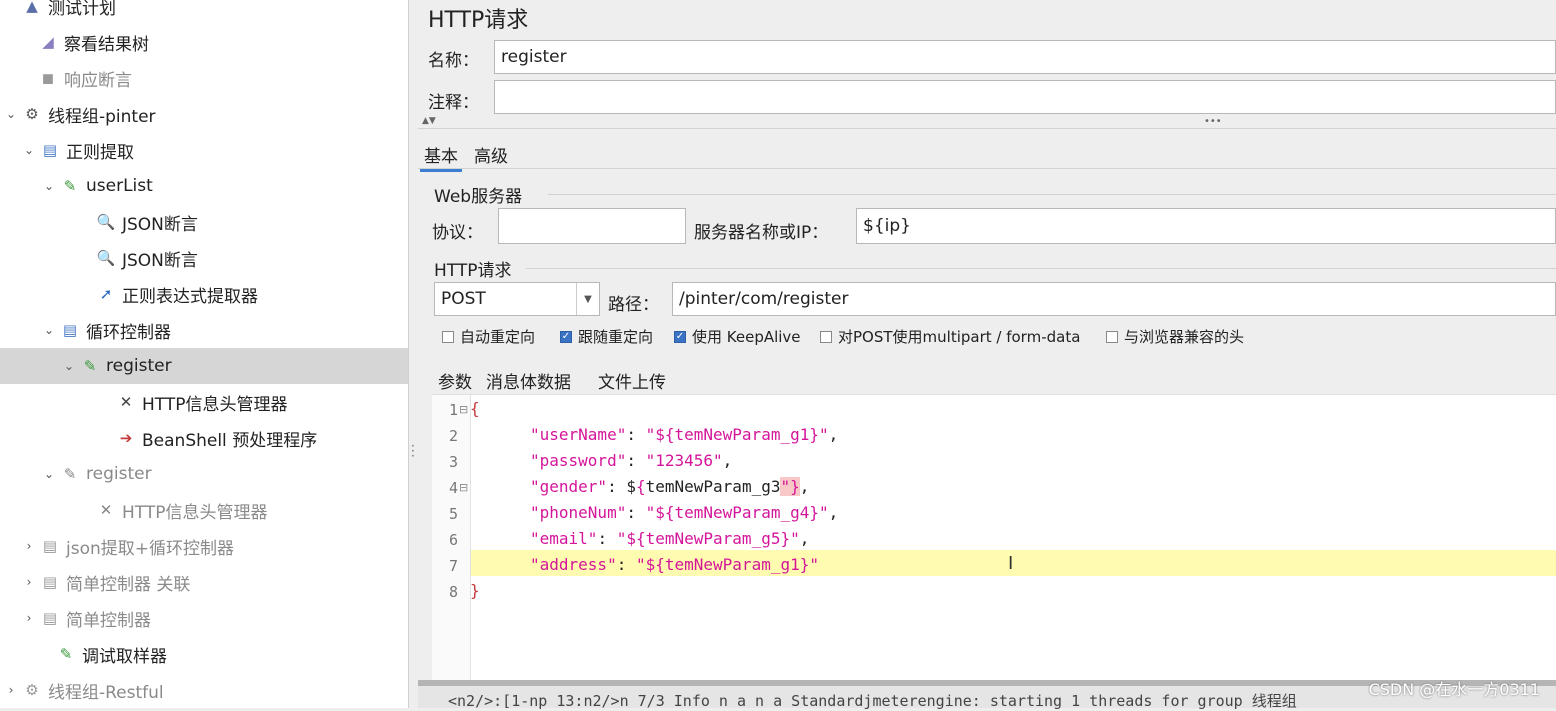 This screenshot has width=1556, height=711. I want to click on comment-field, so click(1025, 97).